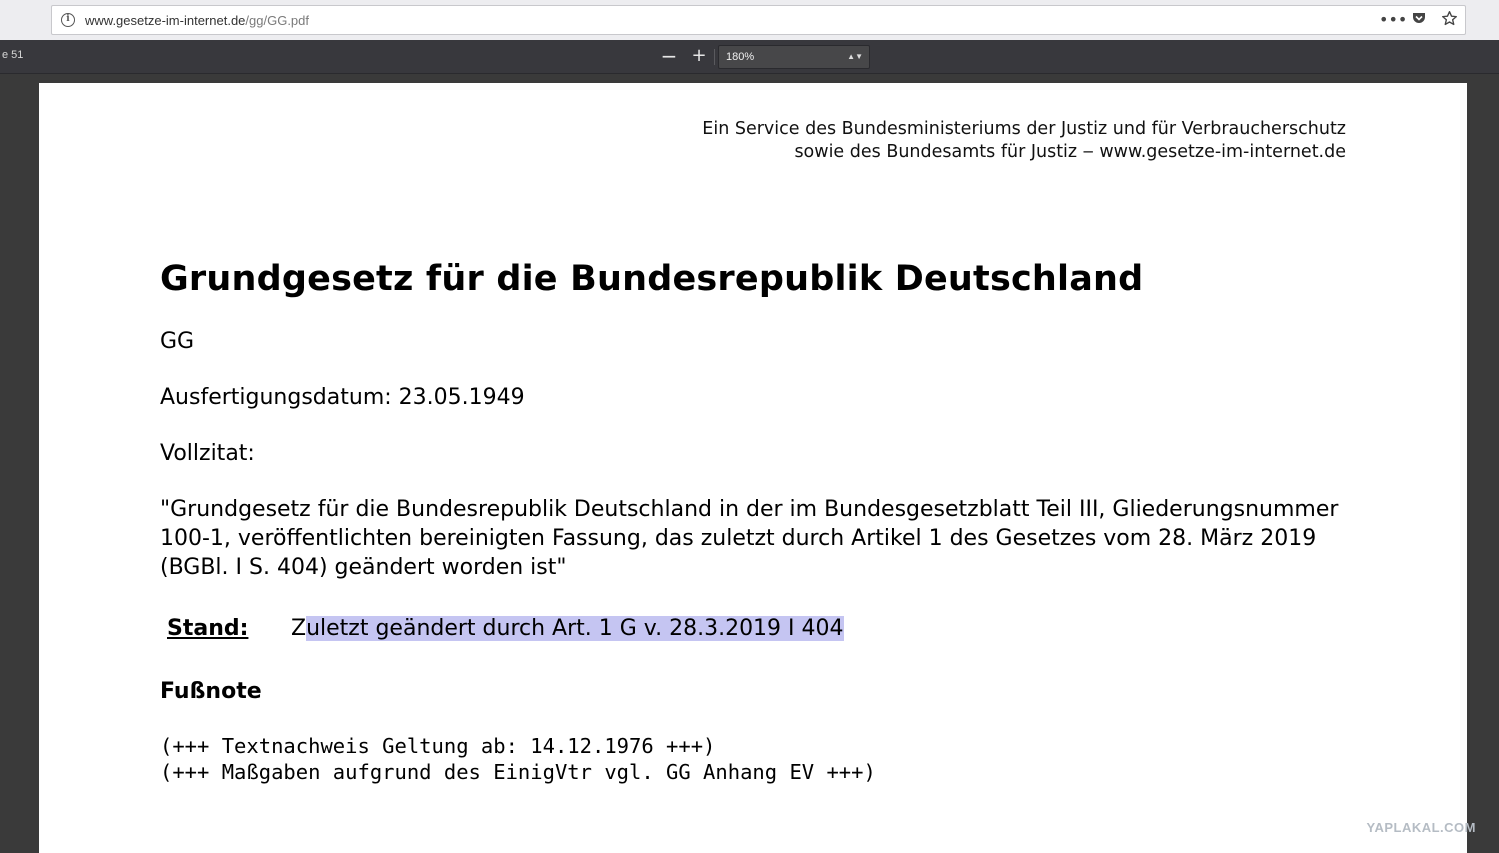 The width and height of the screenshot is (1499, 853). Describe the element at coordinates (669, 57) in the screenshot. I see `zoom-out-button: −` at that location.